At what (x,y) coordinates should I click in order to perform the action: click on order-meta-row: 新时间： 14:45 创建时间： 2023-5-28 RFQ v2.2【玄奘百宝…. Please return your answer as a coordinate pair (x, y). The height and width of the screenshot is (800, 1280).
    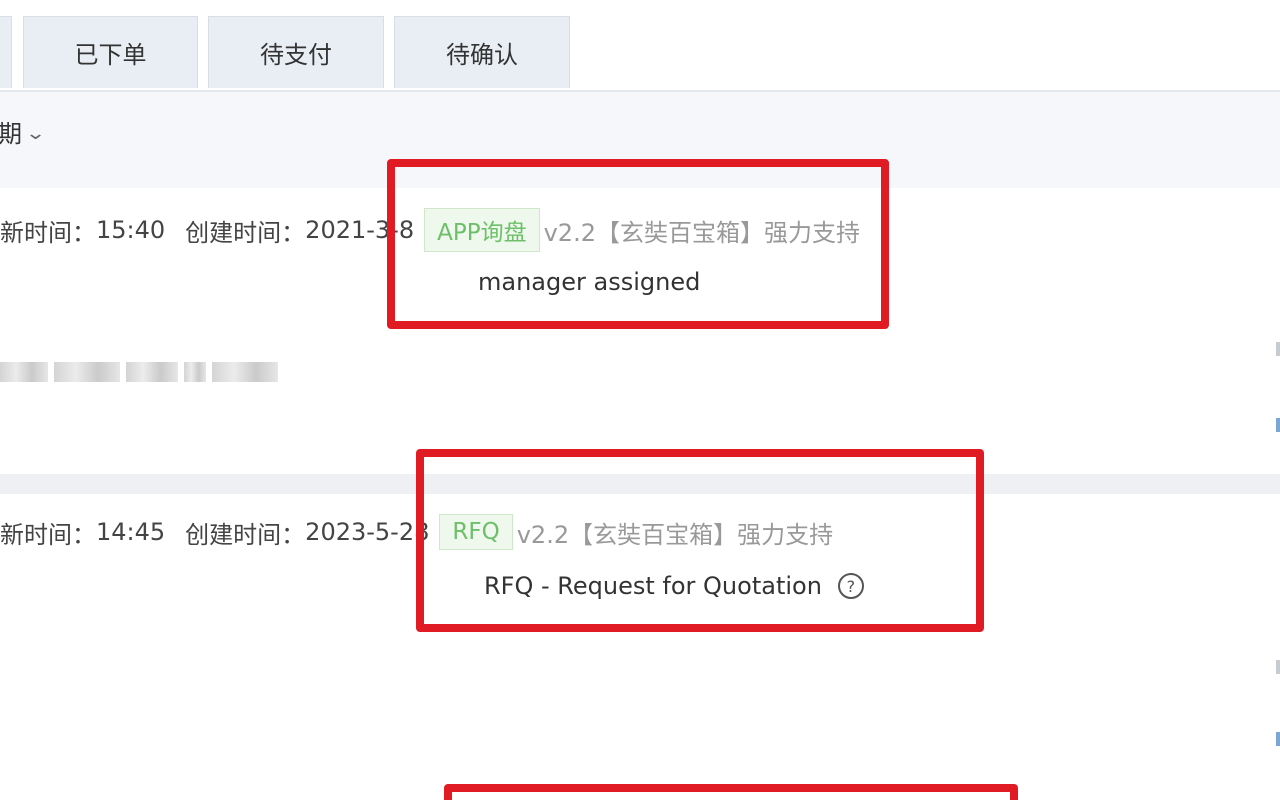
    Looking at the image, I should click on (416, 532).